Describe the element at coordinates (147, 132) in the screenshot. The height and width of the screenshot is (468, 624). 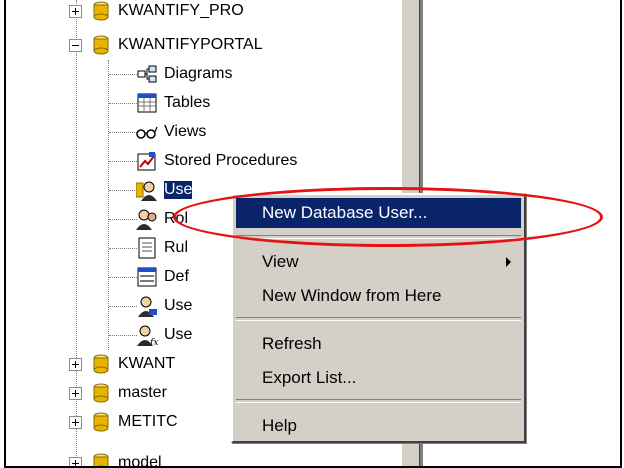
I see `glasses-icon` at that location.